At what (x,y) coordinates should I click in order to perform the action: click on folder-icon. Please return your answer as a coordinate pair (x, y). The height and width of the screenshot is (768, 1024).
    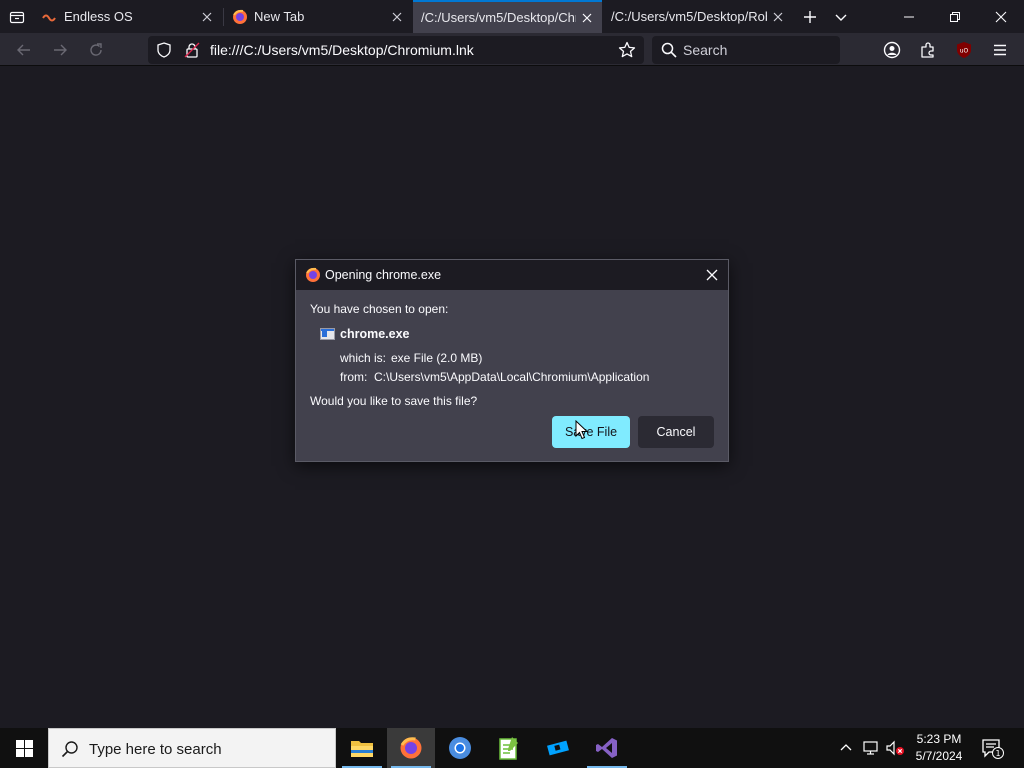
    Looking at the image, I should click on (362, 749).